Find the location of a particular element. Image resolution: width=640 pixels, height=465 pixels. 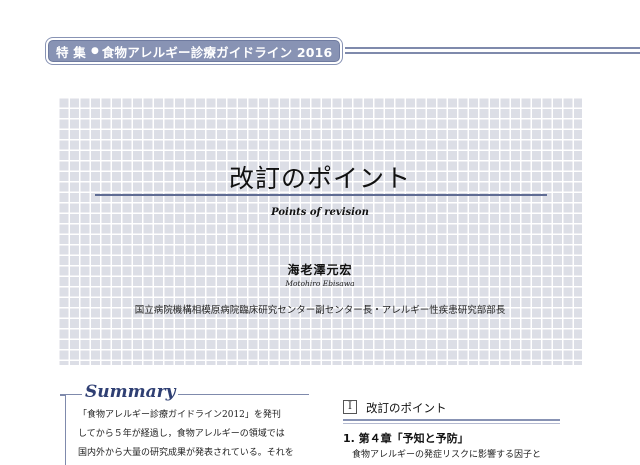

author-affiliation: 国立病院機構相模原病院臨床研究センター副センター長・アレルギー性疾患研究部部長 is located at coordinates (320, 310).